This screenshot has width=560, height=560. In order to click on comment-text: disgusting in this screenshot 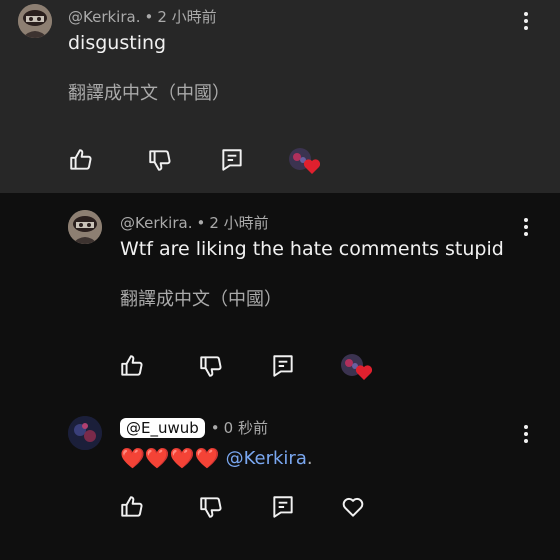, I will do `click(117, 43)`.